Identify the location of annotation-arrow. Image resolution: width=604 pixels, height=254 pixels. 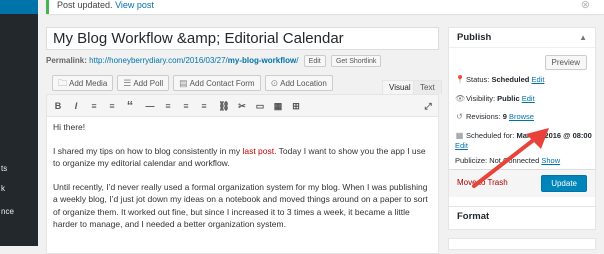
(510, 158).